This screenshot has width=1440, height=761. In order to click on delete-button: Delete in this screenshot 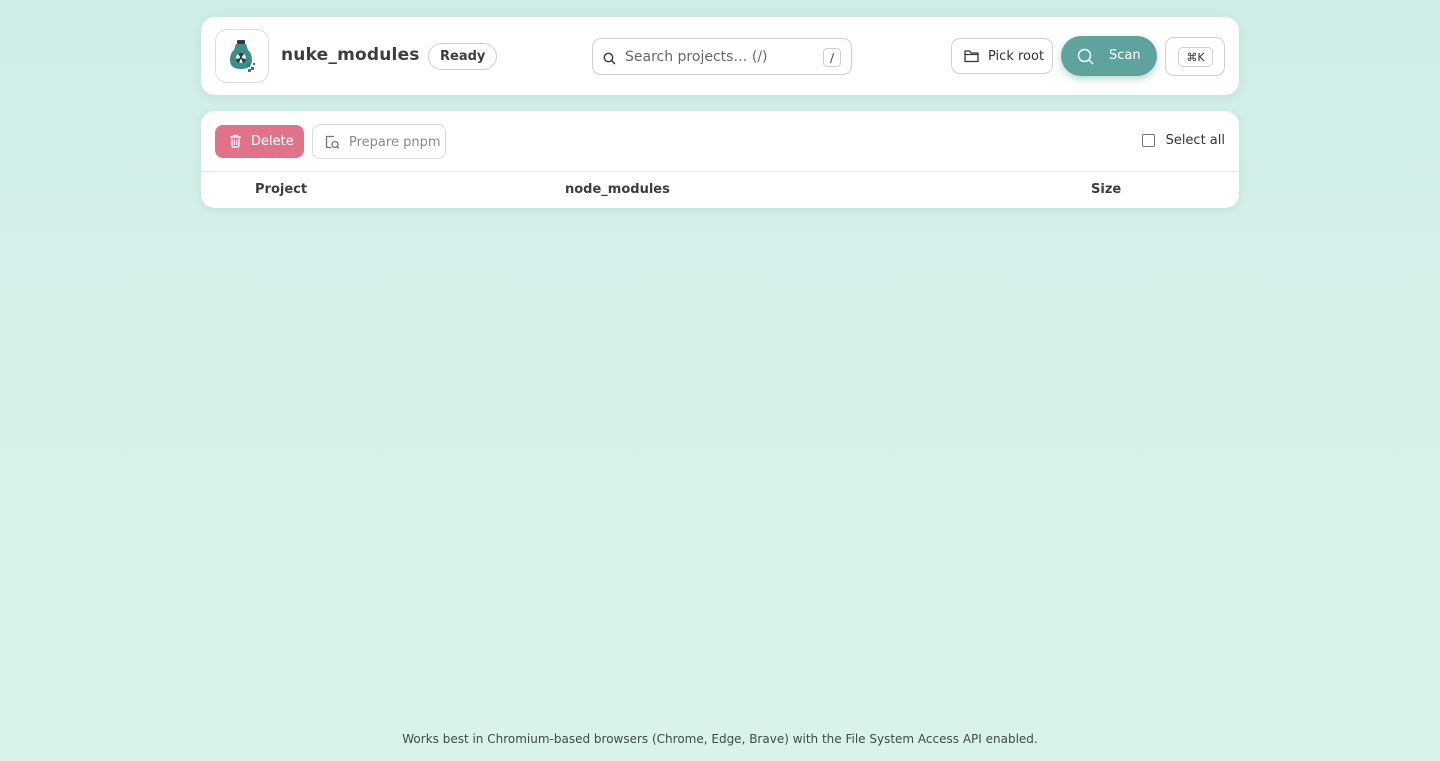, I will do `click(259, 141)`.